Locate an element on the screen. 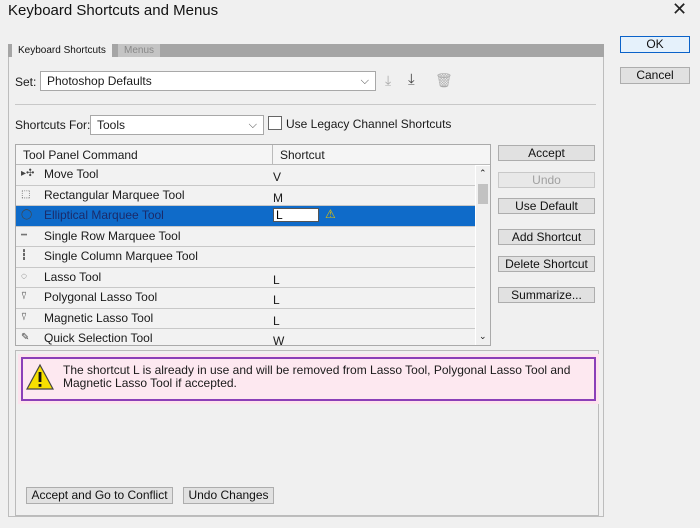 The height and width of the screenshot is (528, 700). accept-and-go-to-conflict-button: Accept and Go to Conflict is located at coordinates (99, 495).